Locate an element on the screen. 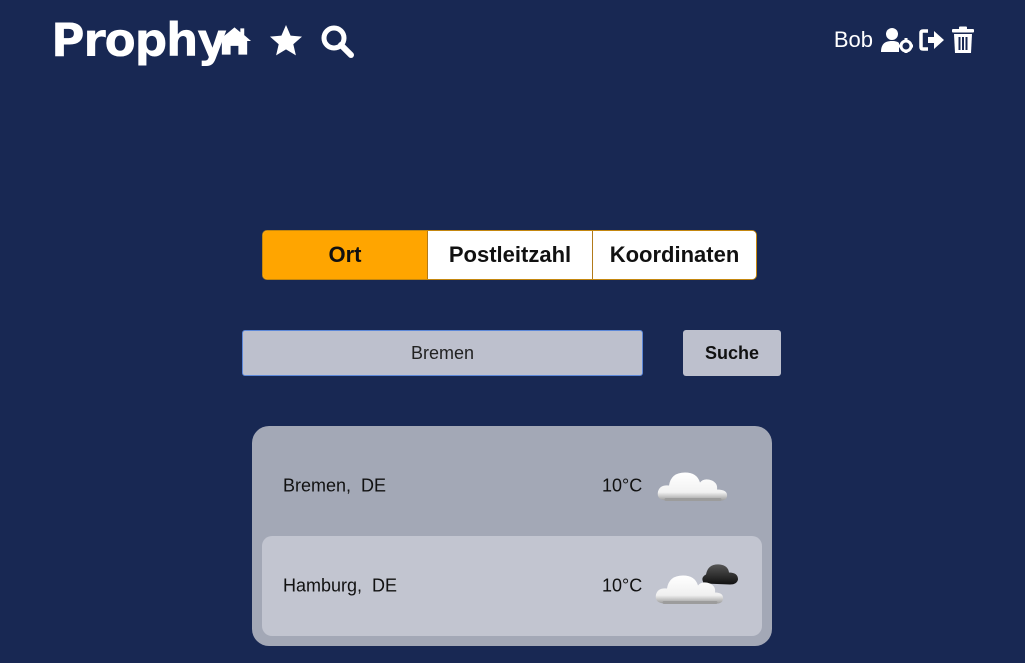 Image resolution: width=1025 pixels, height=663 pixels. tab-postleitzahl: Postleitzahl is located at coordinates (509, 255).